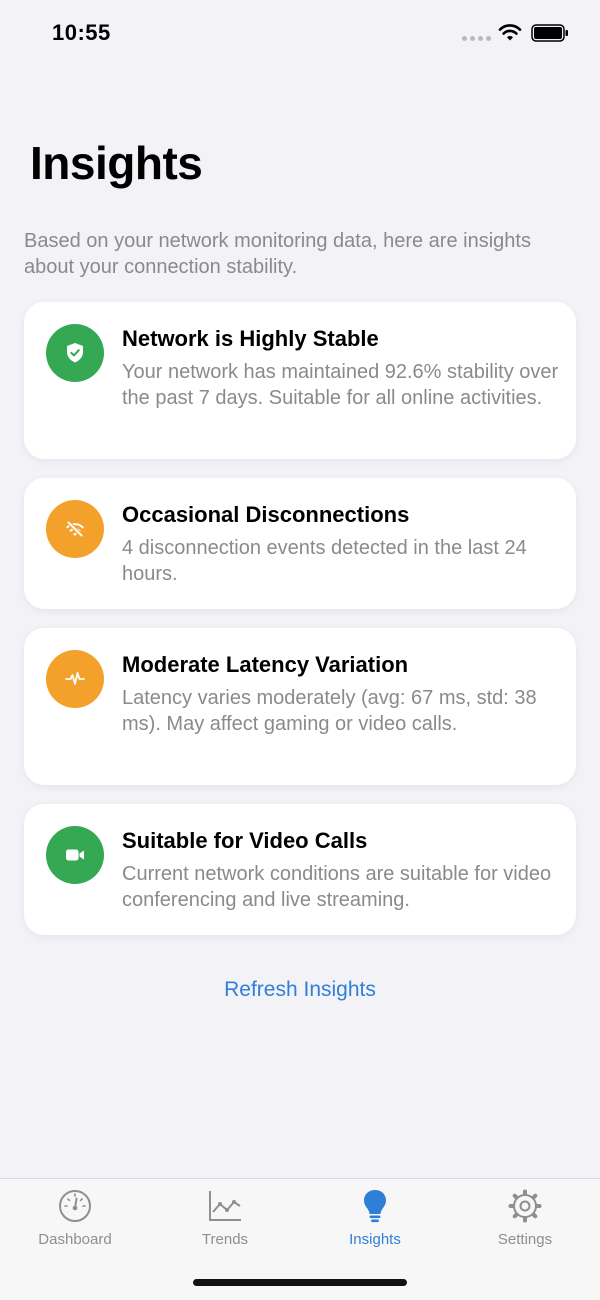  Describe the element at coordinates (375, 1206) in the screenshot. I see `lightbulb-icon` at that location.